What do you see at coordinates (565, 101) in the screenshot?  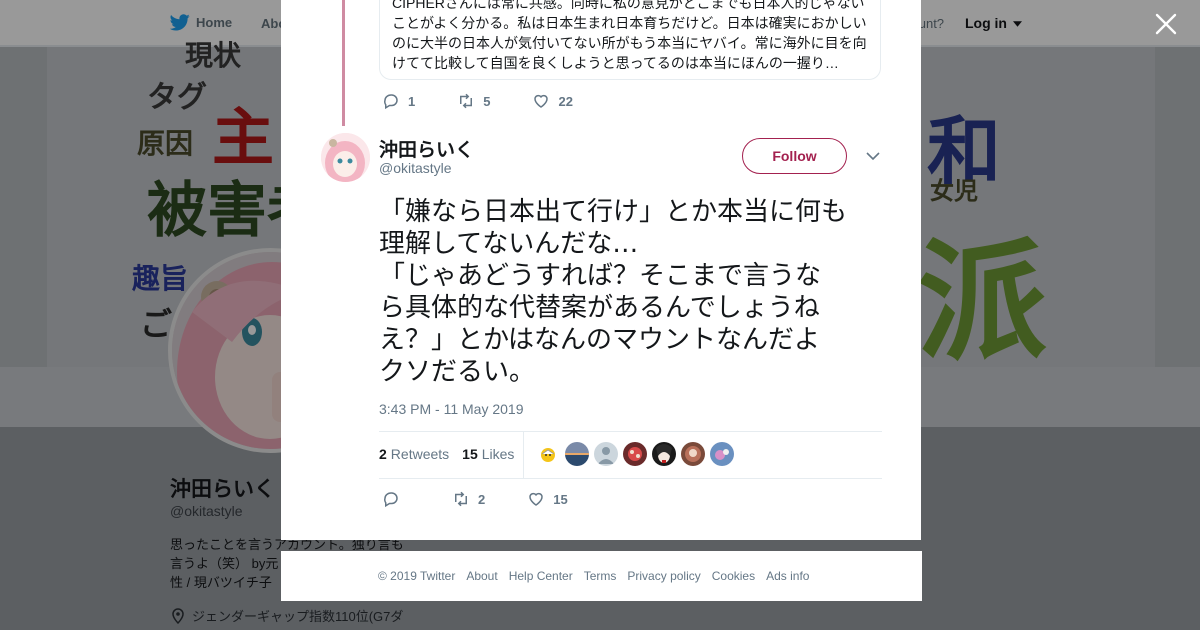 I see `like-count: 22` at bounding box center [565, 101].